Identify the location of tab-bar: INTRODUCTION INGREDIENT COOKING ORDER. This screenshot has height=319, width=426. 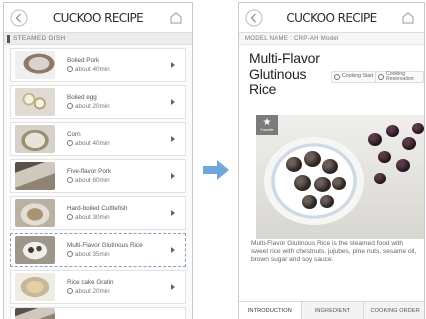
(331, 310).